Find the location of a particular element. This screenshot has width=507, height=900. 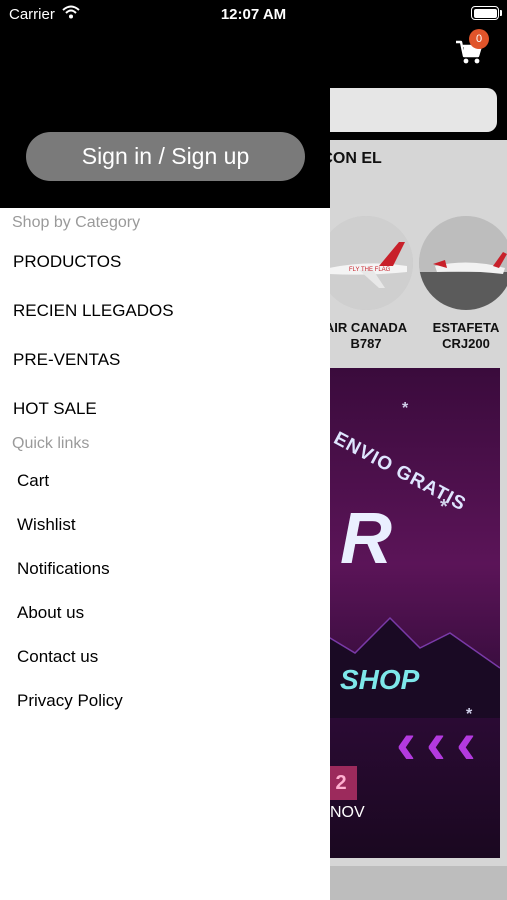

category-image: FLY THE FLAG is located at coordinates (366, 263).